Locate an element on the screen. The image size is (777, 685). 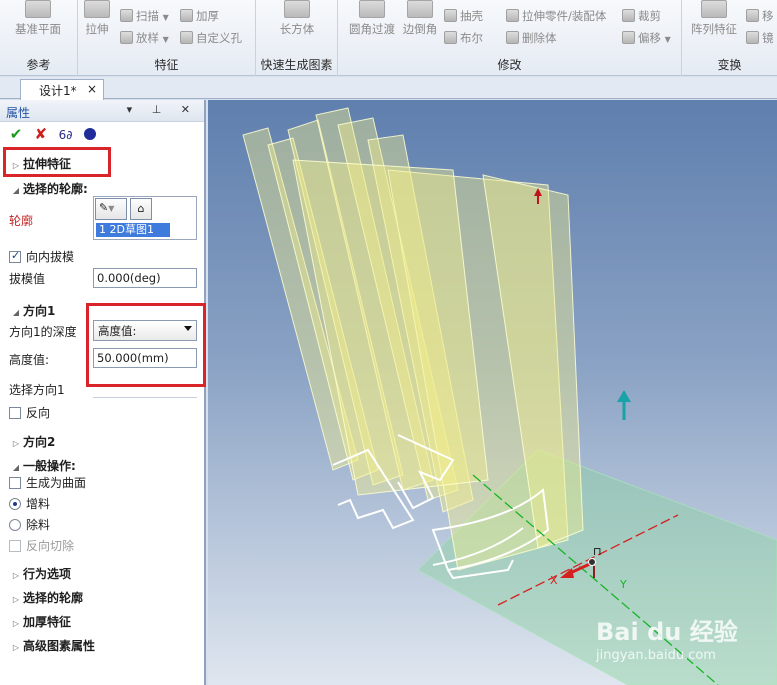
lock-icon: ⊓ is located at coordinates (597, 551).